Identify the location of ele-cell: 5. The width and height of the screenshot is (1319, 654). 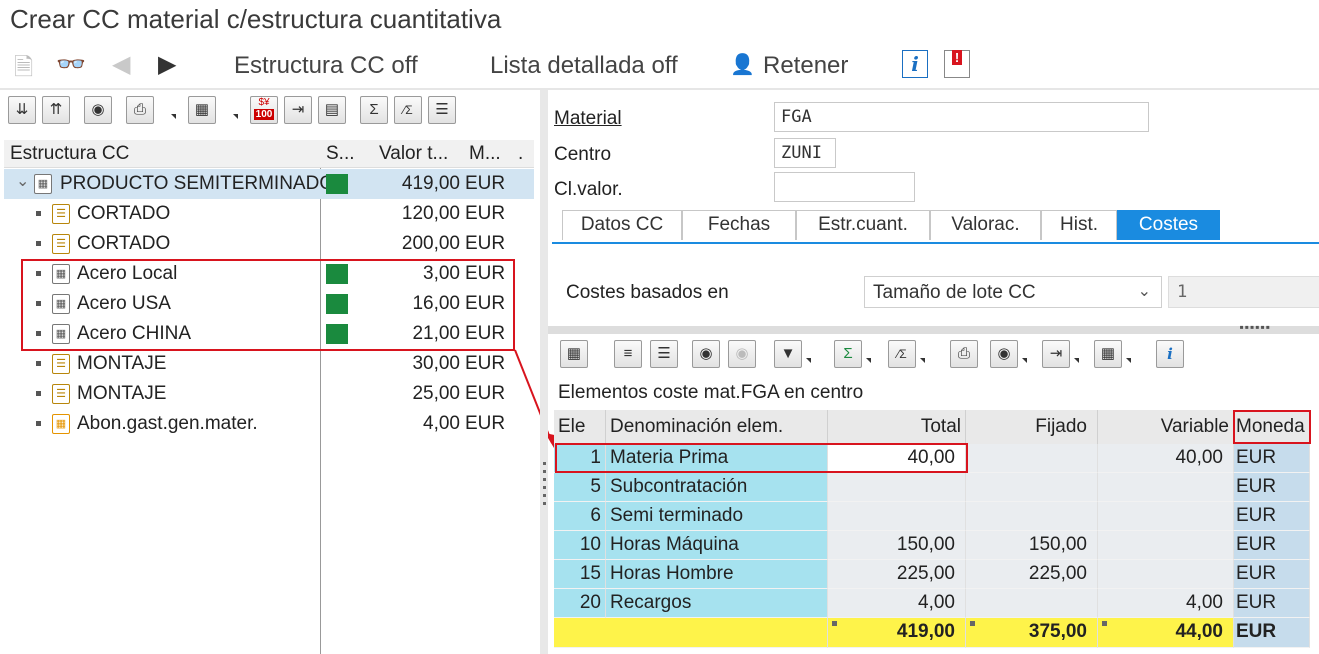
(595, 486).